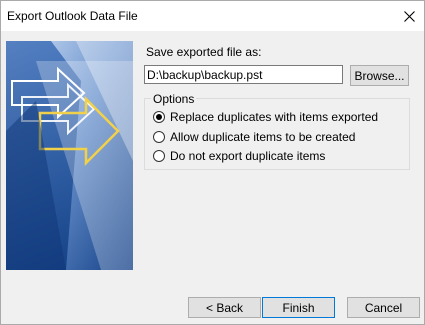 Image resolution: width=425 pixels, height=325 pixels. What do you see at coordinates (248, 156) in the screenshot?
I see `radio-label: Do not export duplicate items` at bounding box center [248, 156].